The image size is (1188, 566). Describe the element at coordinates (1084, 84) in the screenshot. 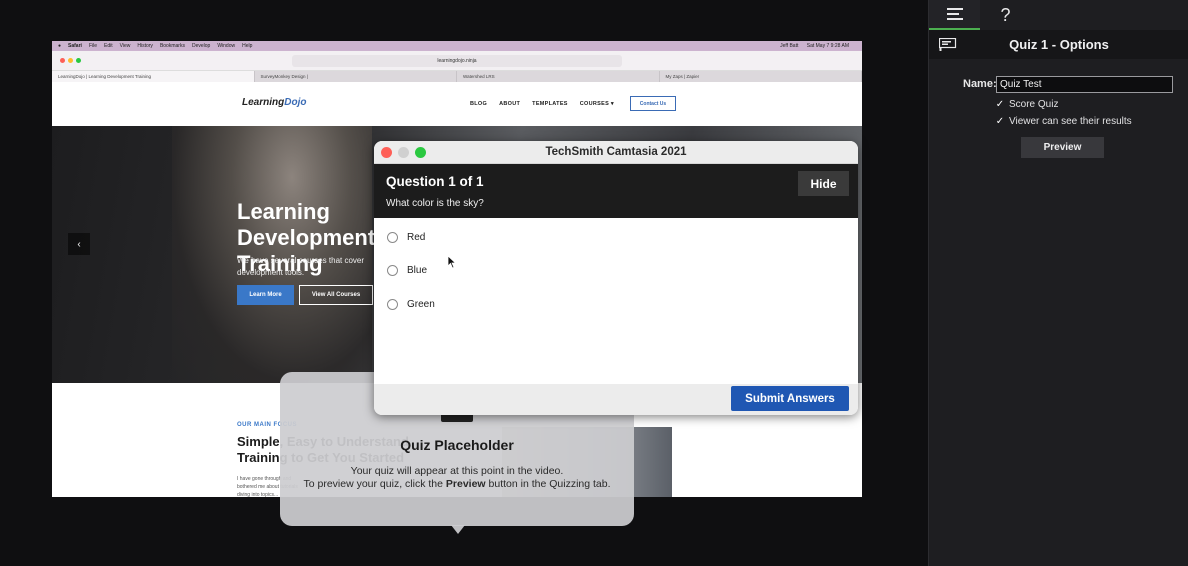

I see `quiz-name-input` at that location.